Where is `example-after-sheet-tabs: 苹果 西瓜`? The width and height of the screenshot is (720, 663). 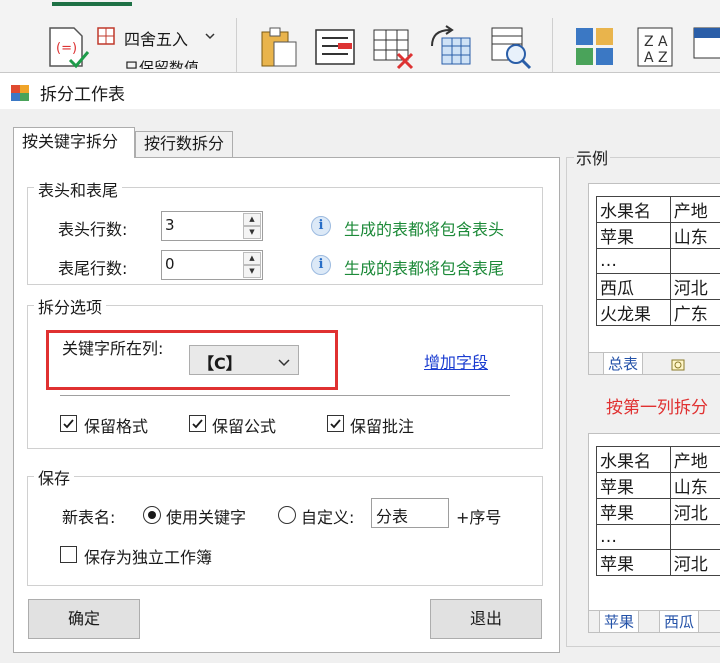
example-after-sheet-tabs: 苹果 西瓜 is located at coordinates (654, 621).